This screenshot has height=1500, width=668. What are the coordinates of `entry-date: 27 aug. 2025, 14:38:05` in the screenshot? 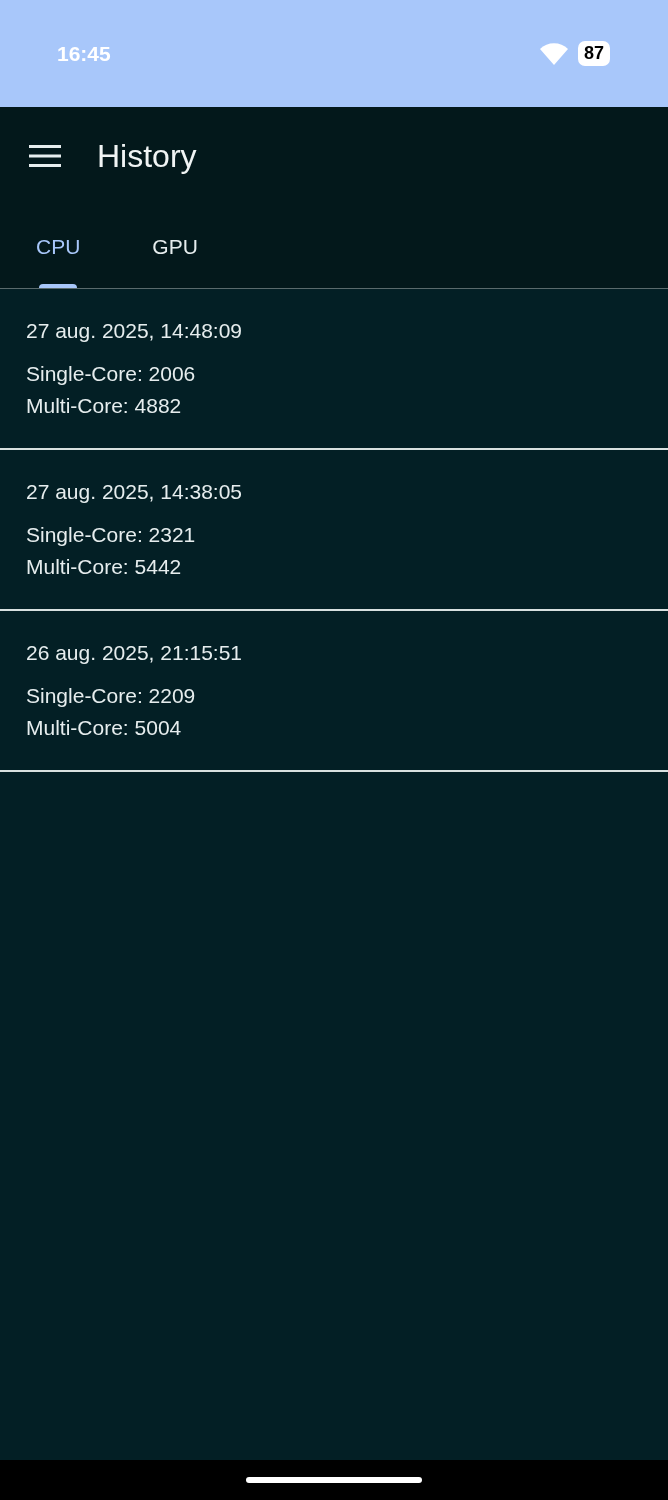 It's located at (135, 492).